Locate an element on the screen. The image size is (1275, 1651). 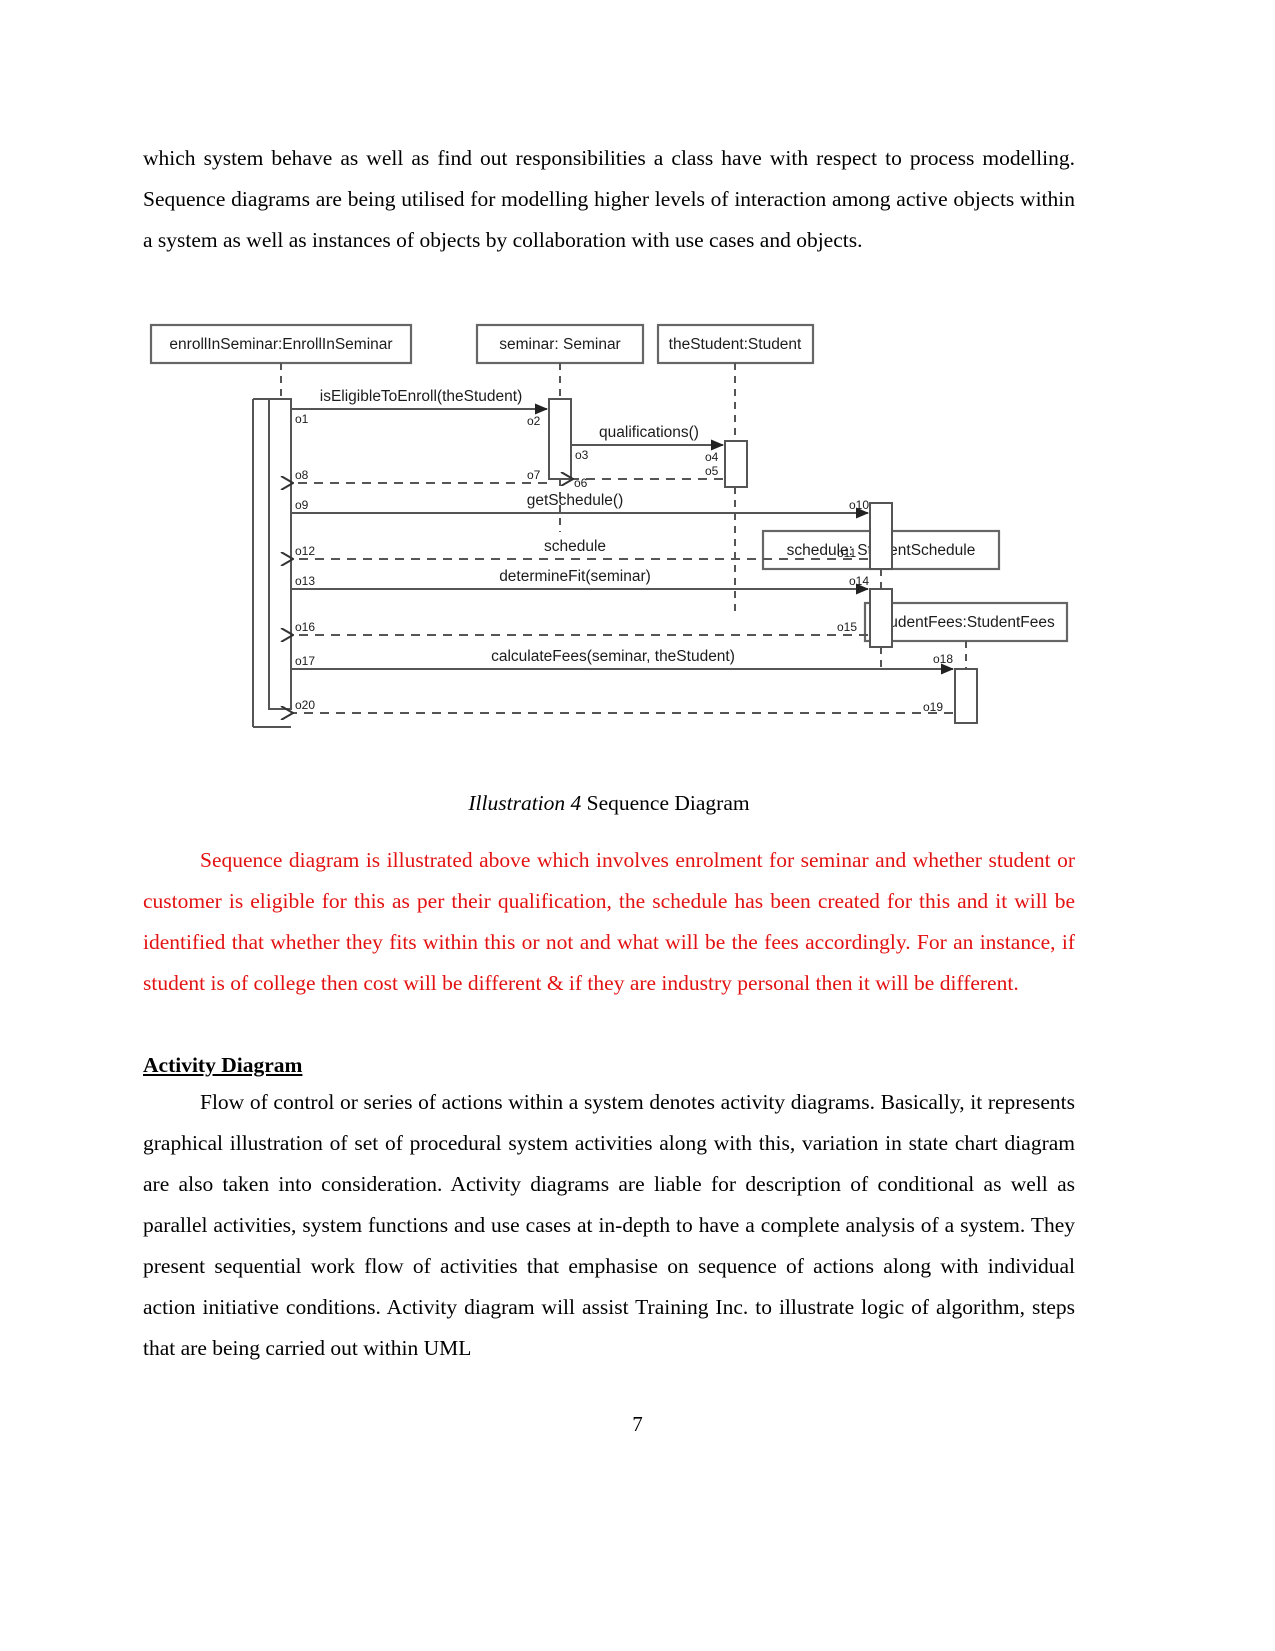
seq-label-o4: o4 is located at coordinates (712, 457).